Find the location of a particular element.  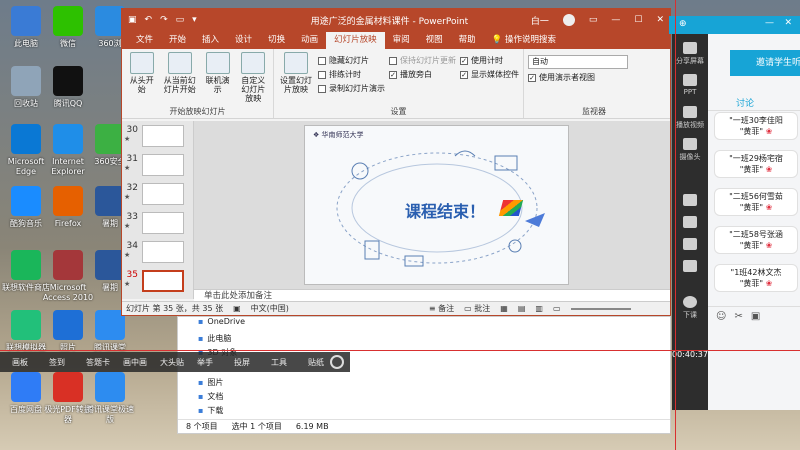

use-timings-checkbox: ✓ 使用计时 is located at coordinates (489, 60).